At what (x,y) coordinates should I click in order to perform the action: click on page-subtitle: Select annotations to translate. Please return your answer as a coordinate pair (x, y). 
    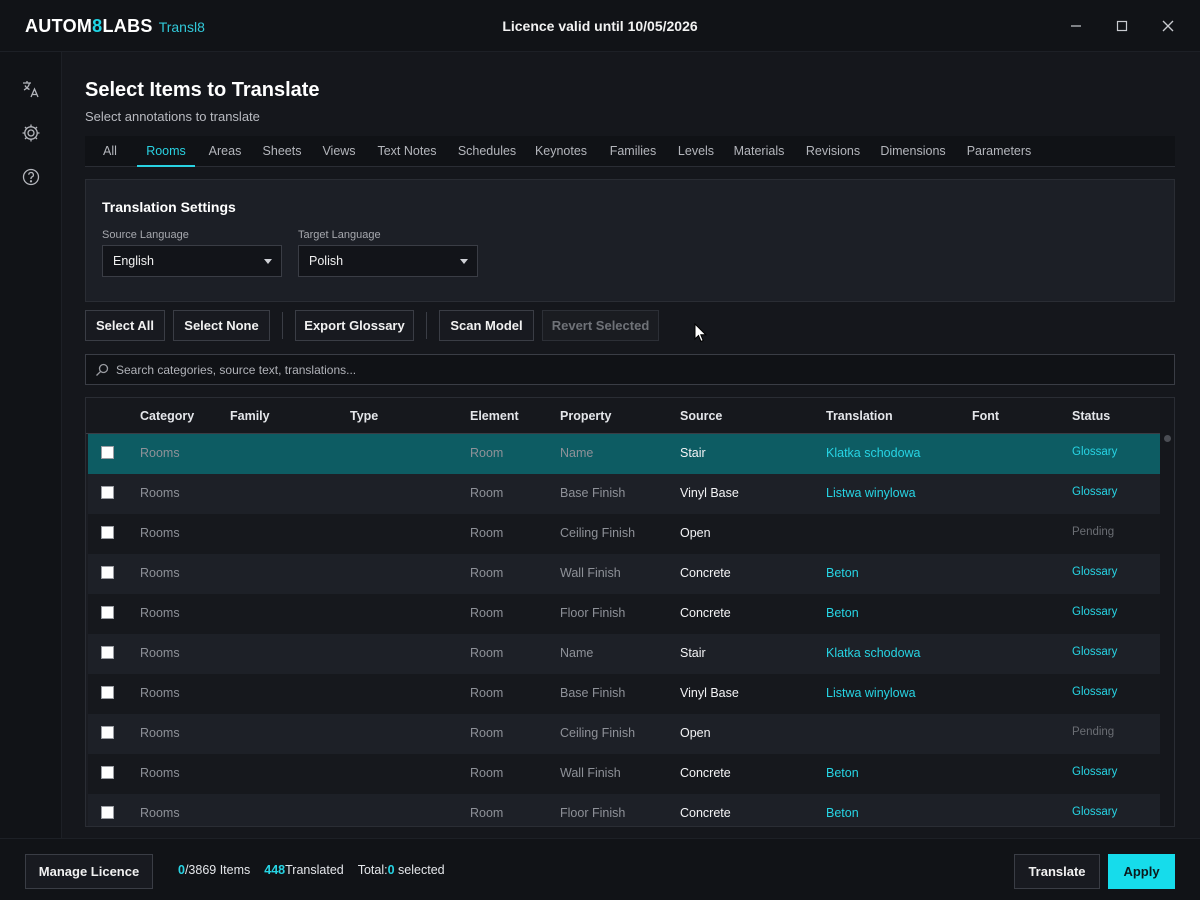
    Looking at the image, I should click on (172, 116).